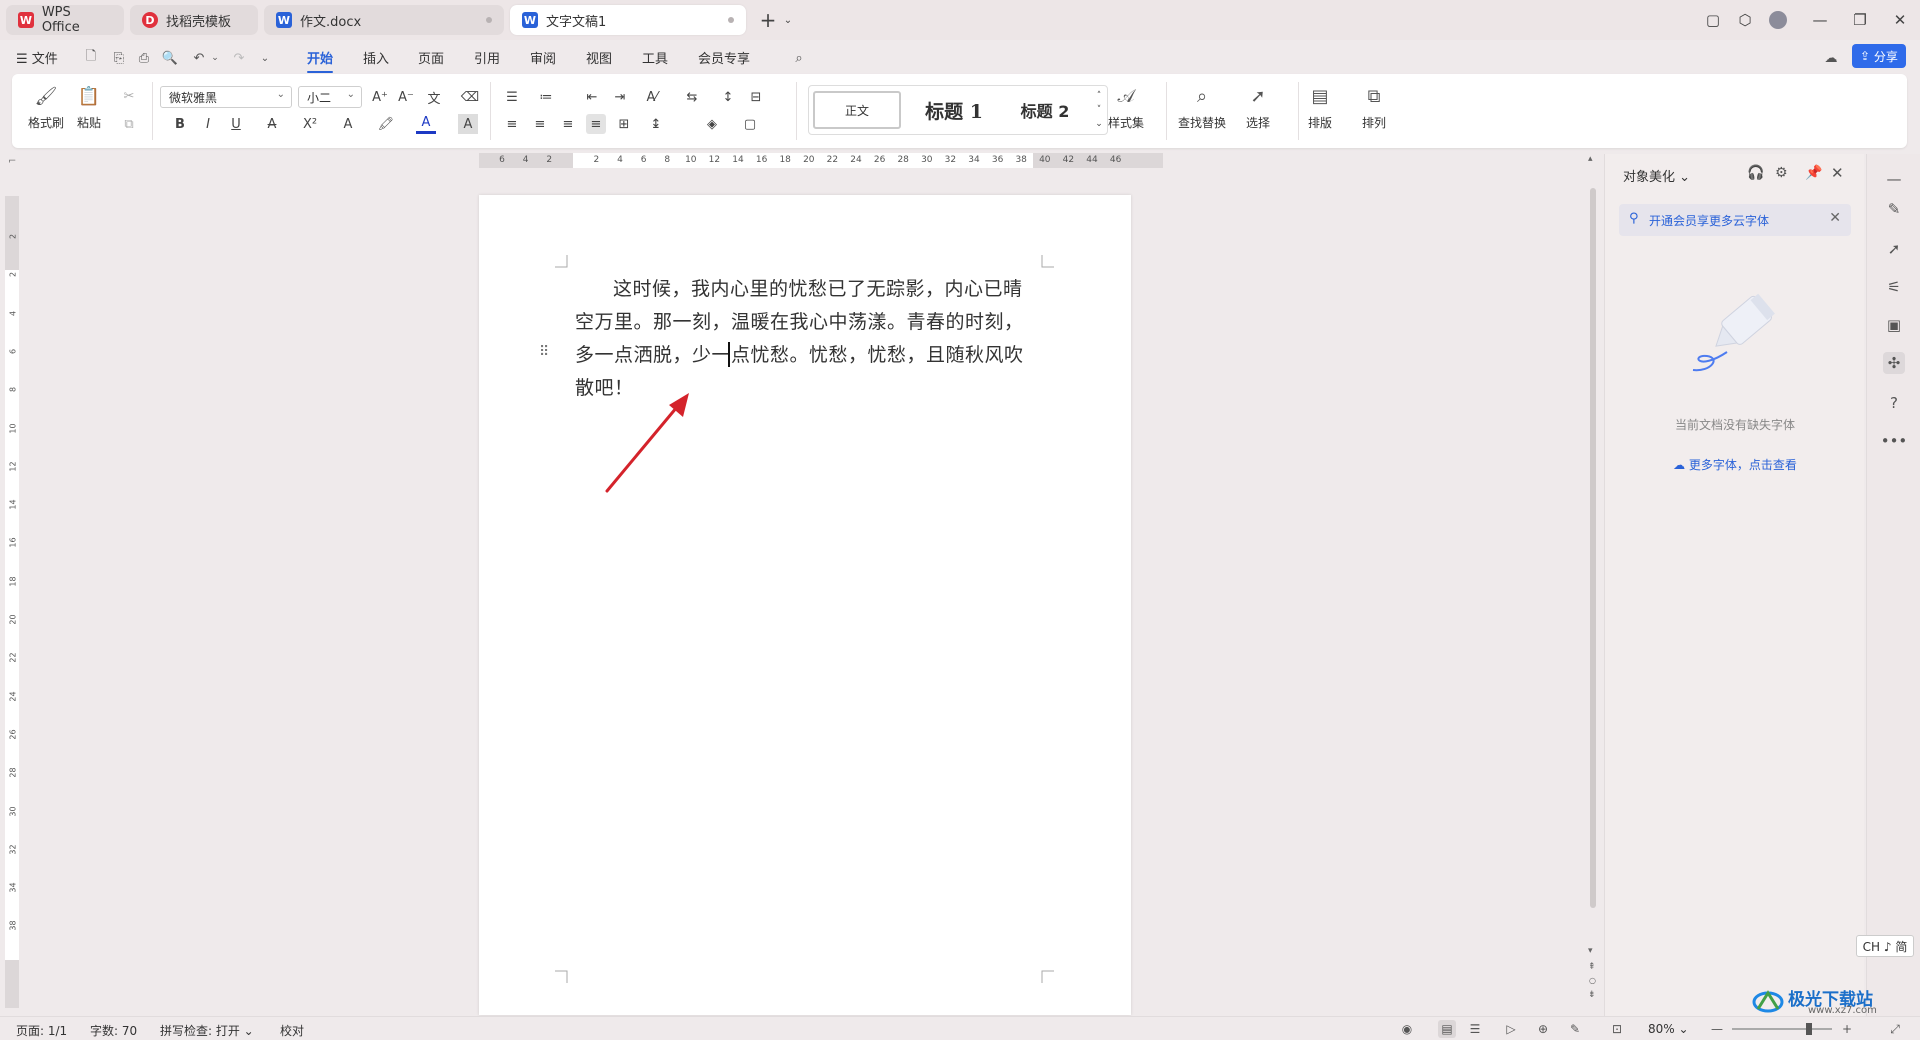 Image resolution: width=1920 pixels, height=1040 pixels. I want to click on help-icon: ?, so click(1894, 403).